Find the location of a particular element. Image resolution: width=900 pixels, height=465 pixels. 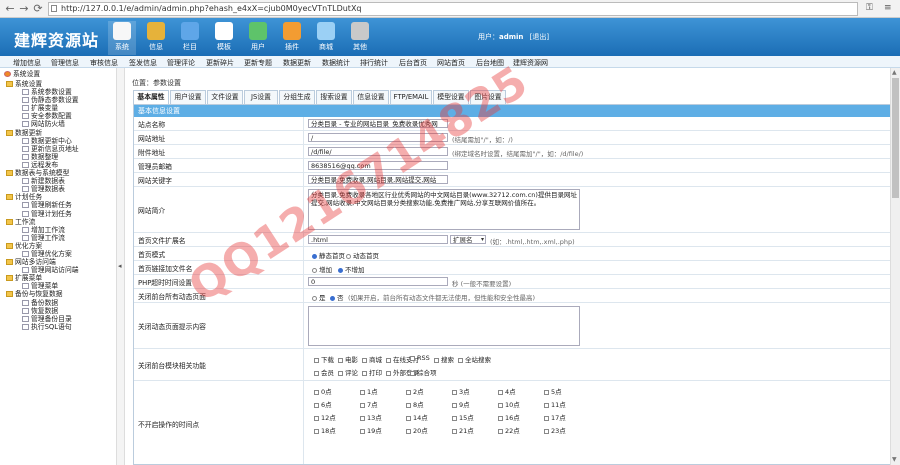

sidebar-item: 执行SQL语句 is located at coordinates (58, 327).